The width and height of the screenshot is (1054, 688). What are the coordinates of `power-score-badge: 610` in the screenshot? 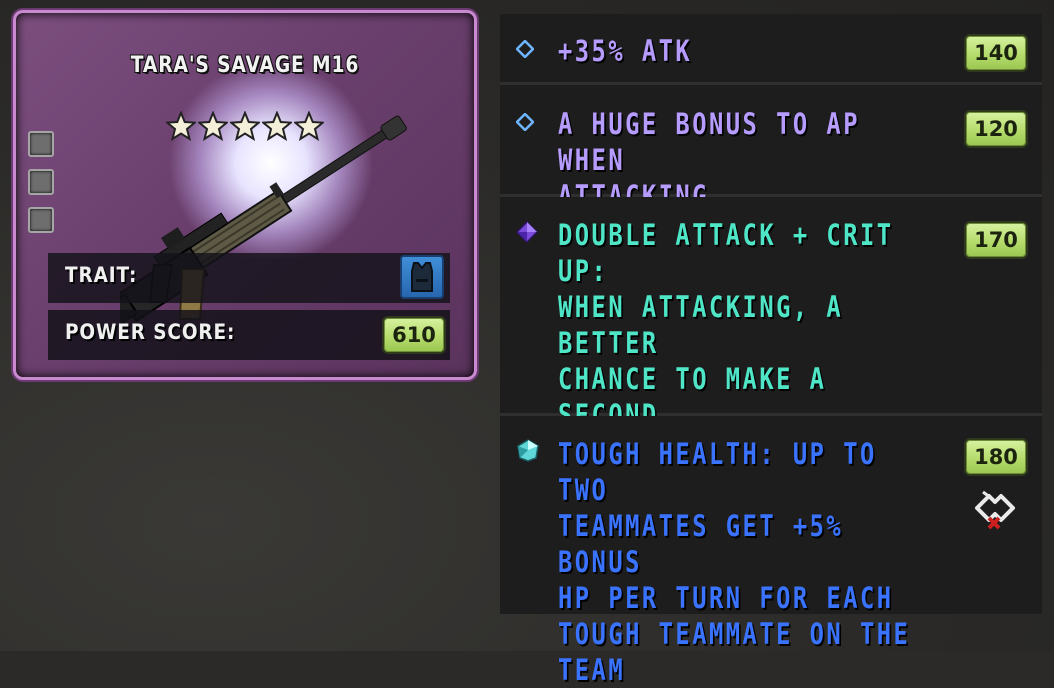 It's located at (414, 335).